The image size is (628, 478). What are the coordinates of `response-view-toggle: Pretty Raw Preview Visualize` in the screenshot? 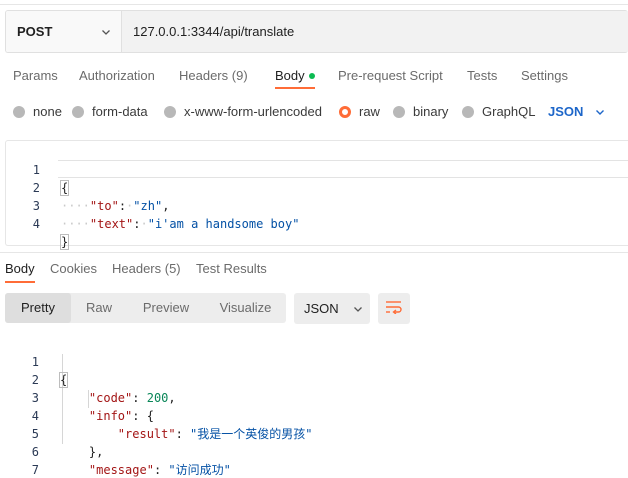 It's located at (145, 308).